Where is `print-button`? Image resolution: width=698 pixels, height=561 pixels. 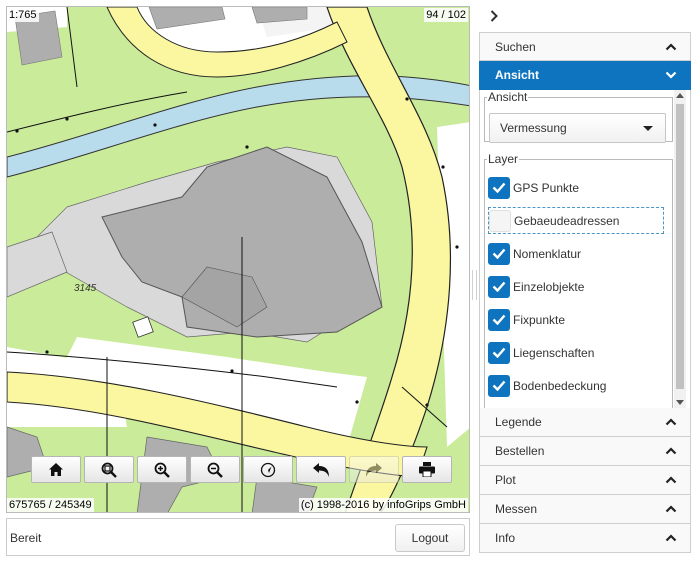 print-button is located at coordinates (427, 469).